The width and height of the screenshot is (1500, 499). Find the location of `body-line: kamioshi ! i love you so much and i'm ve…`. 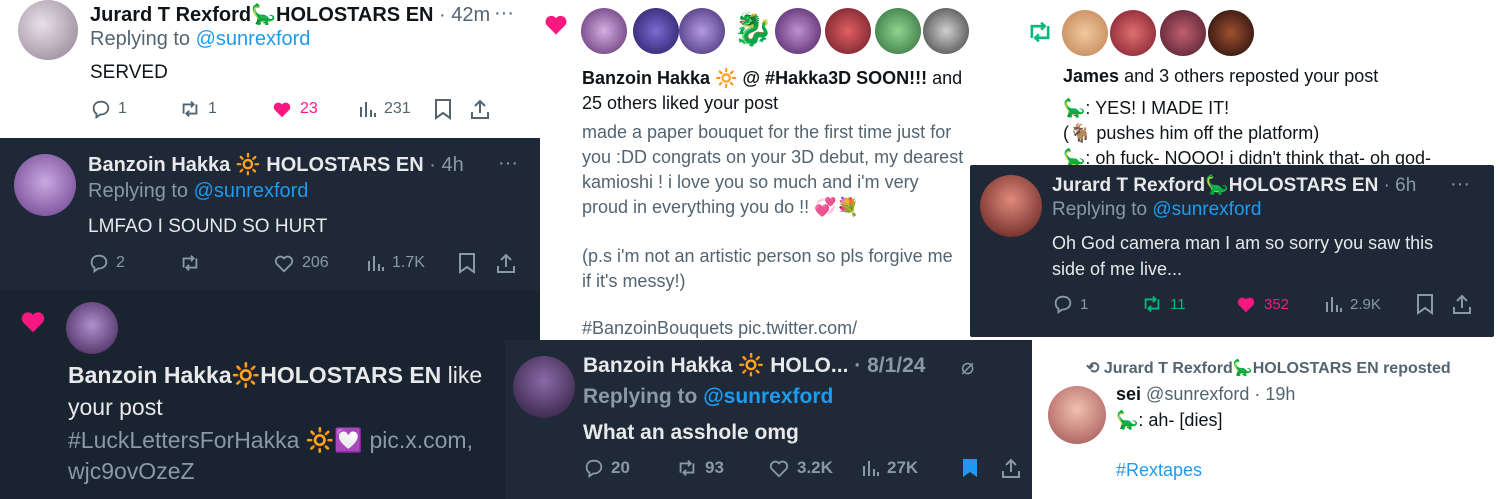

body-line: kamioshi ! i love you so much and i'm ve… is located at coordinates (750, 182).